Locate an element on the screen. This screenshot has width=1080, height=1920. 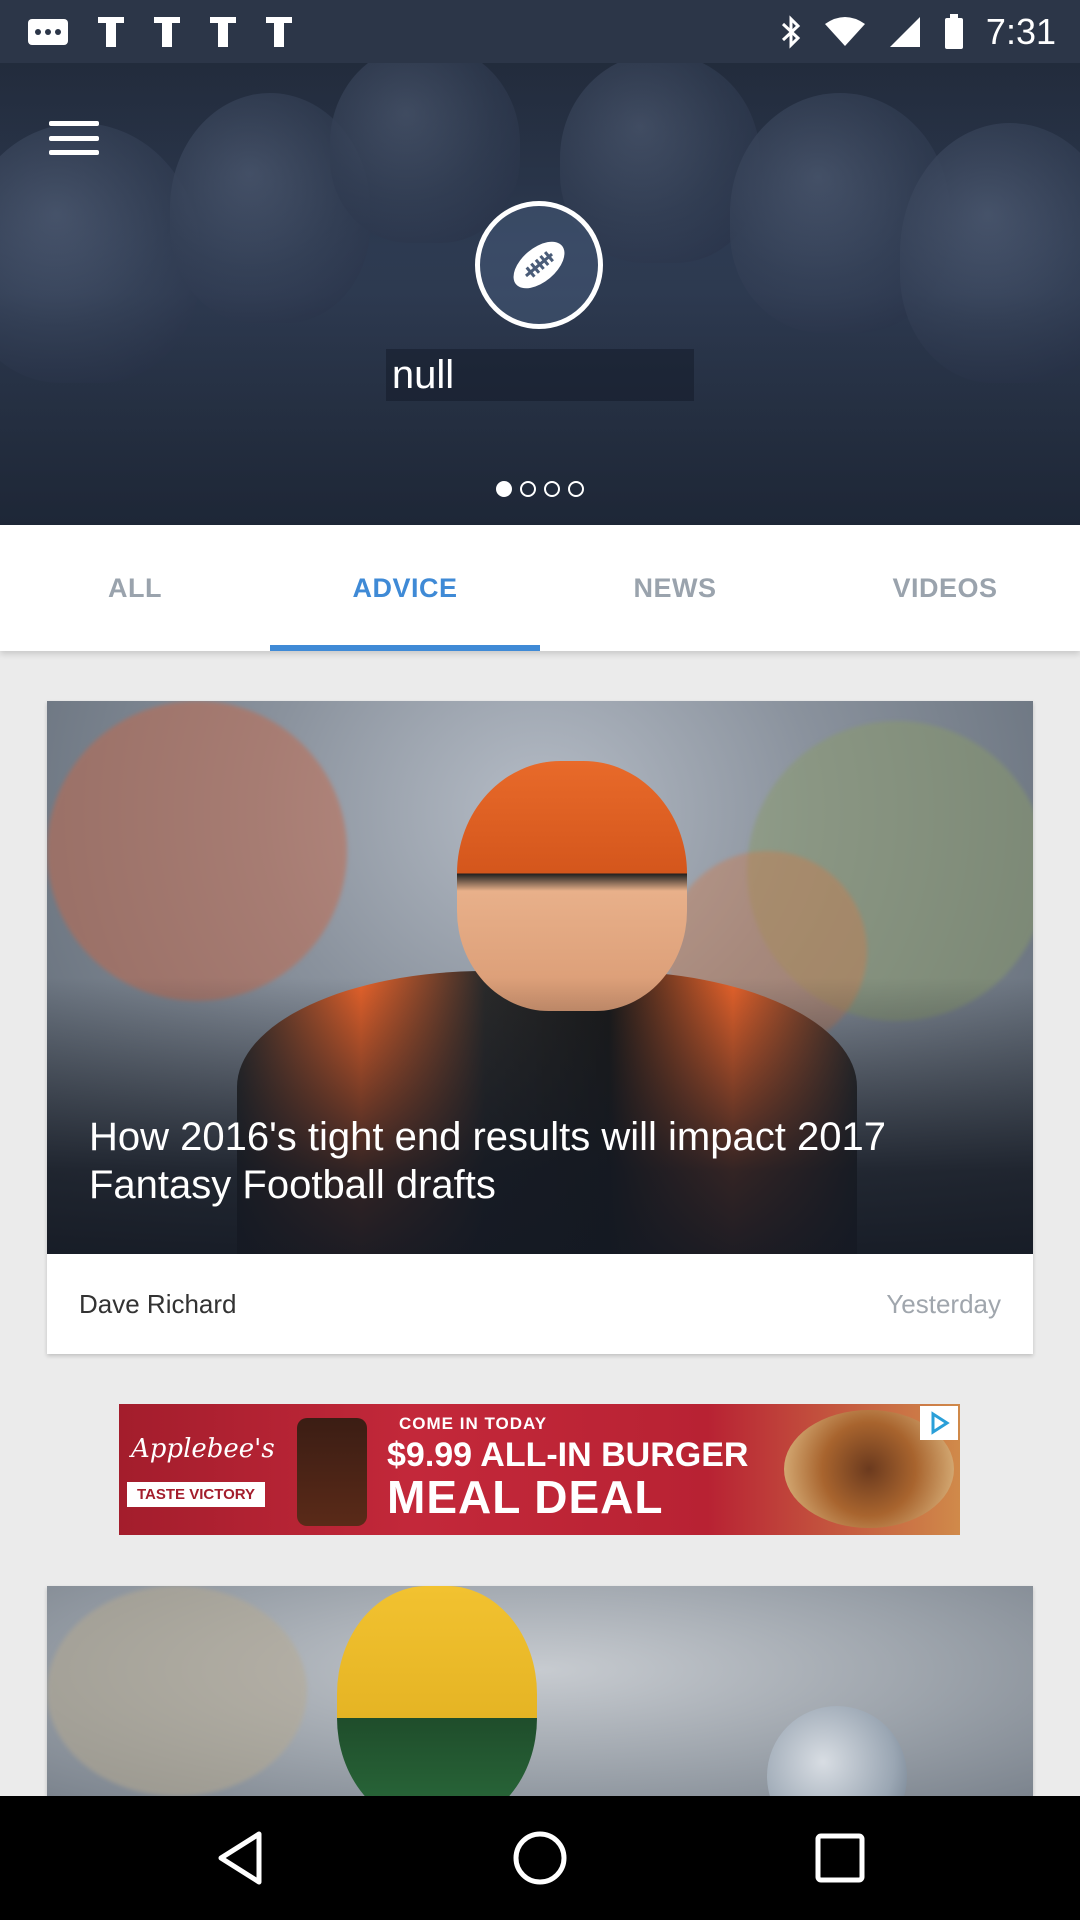
article-meta: Dave Richard Yesterday is located at coordinates (540, 1304).